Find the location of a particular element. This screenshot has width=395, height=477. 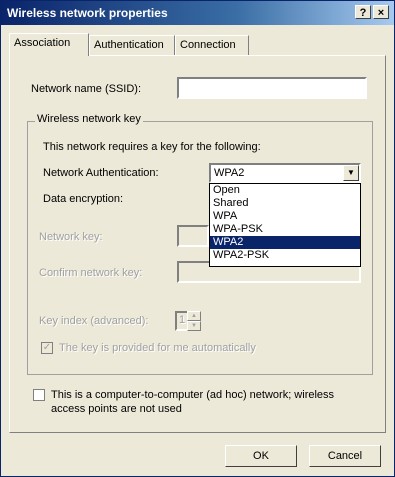

tab-authentication: Authentication is located at coordinates (132, 45).